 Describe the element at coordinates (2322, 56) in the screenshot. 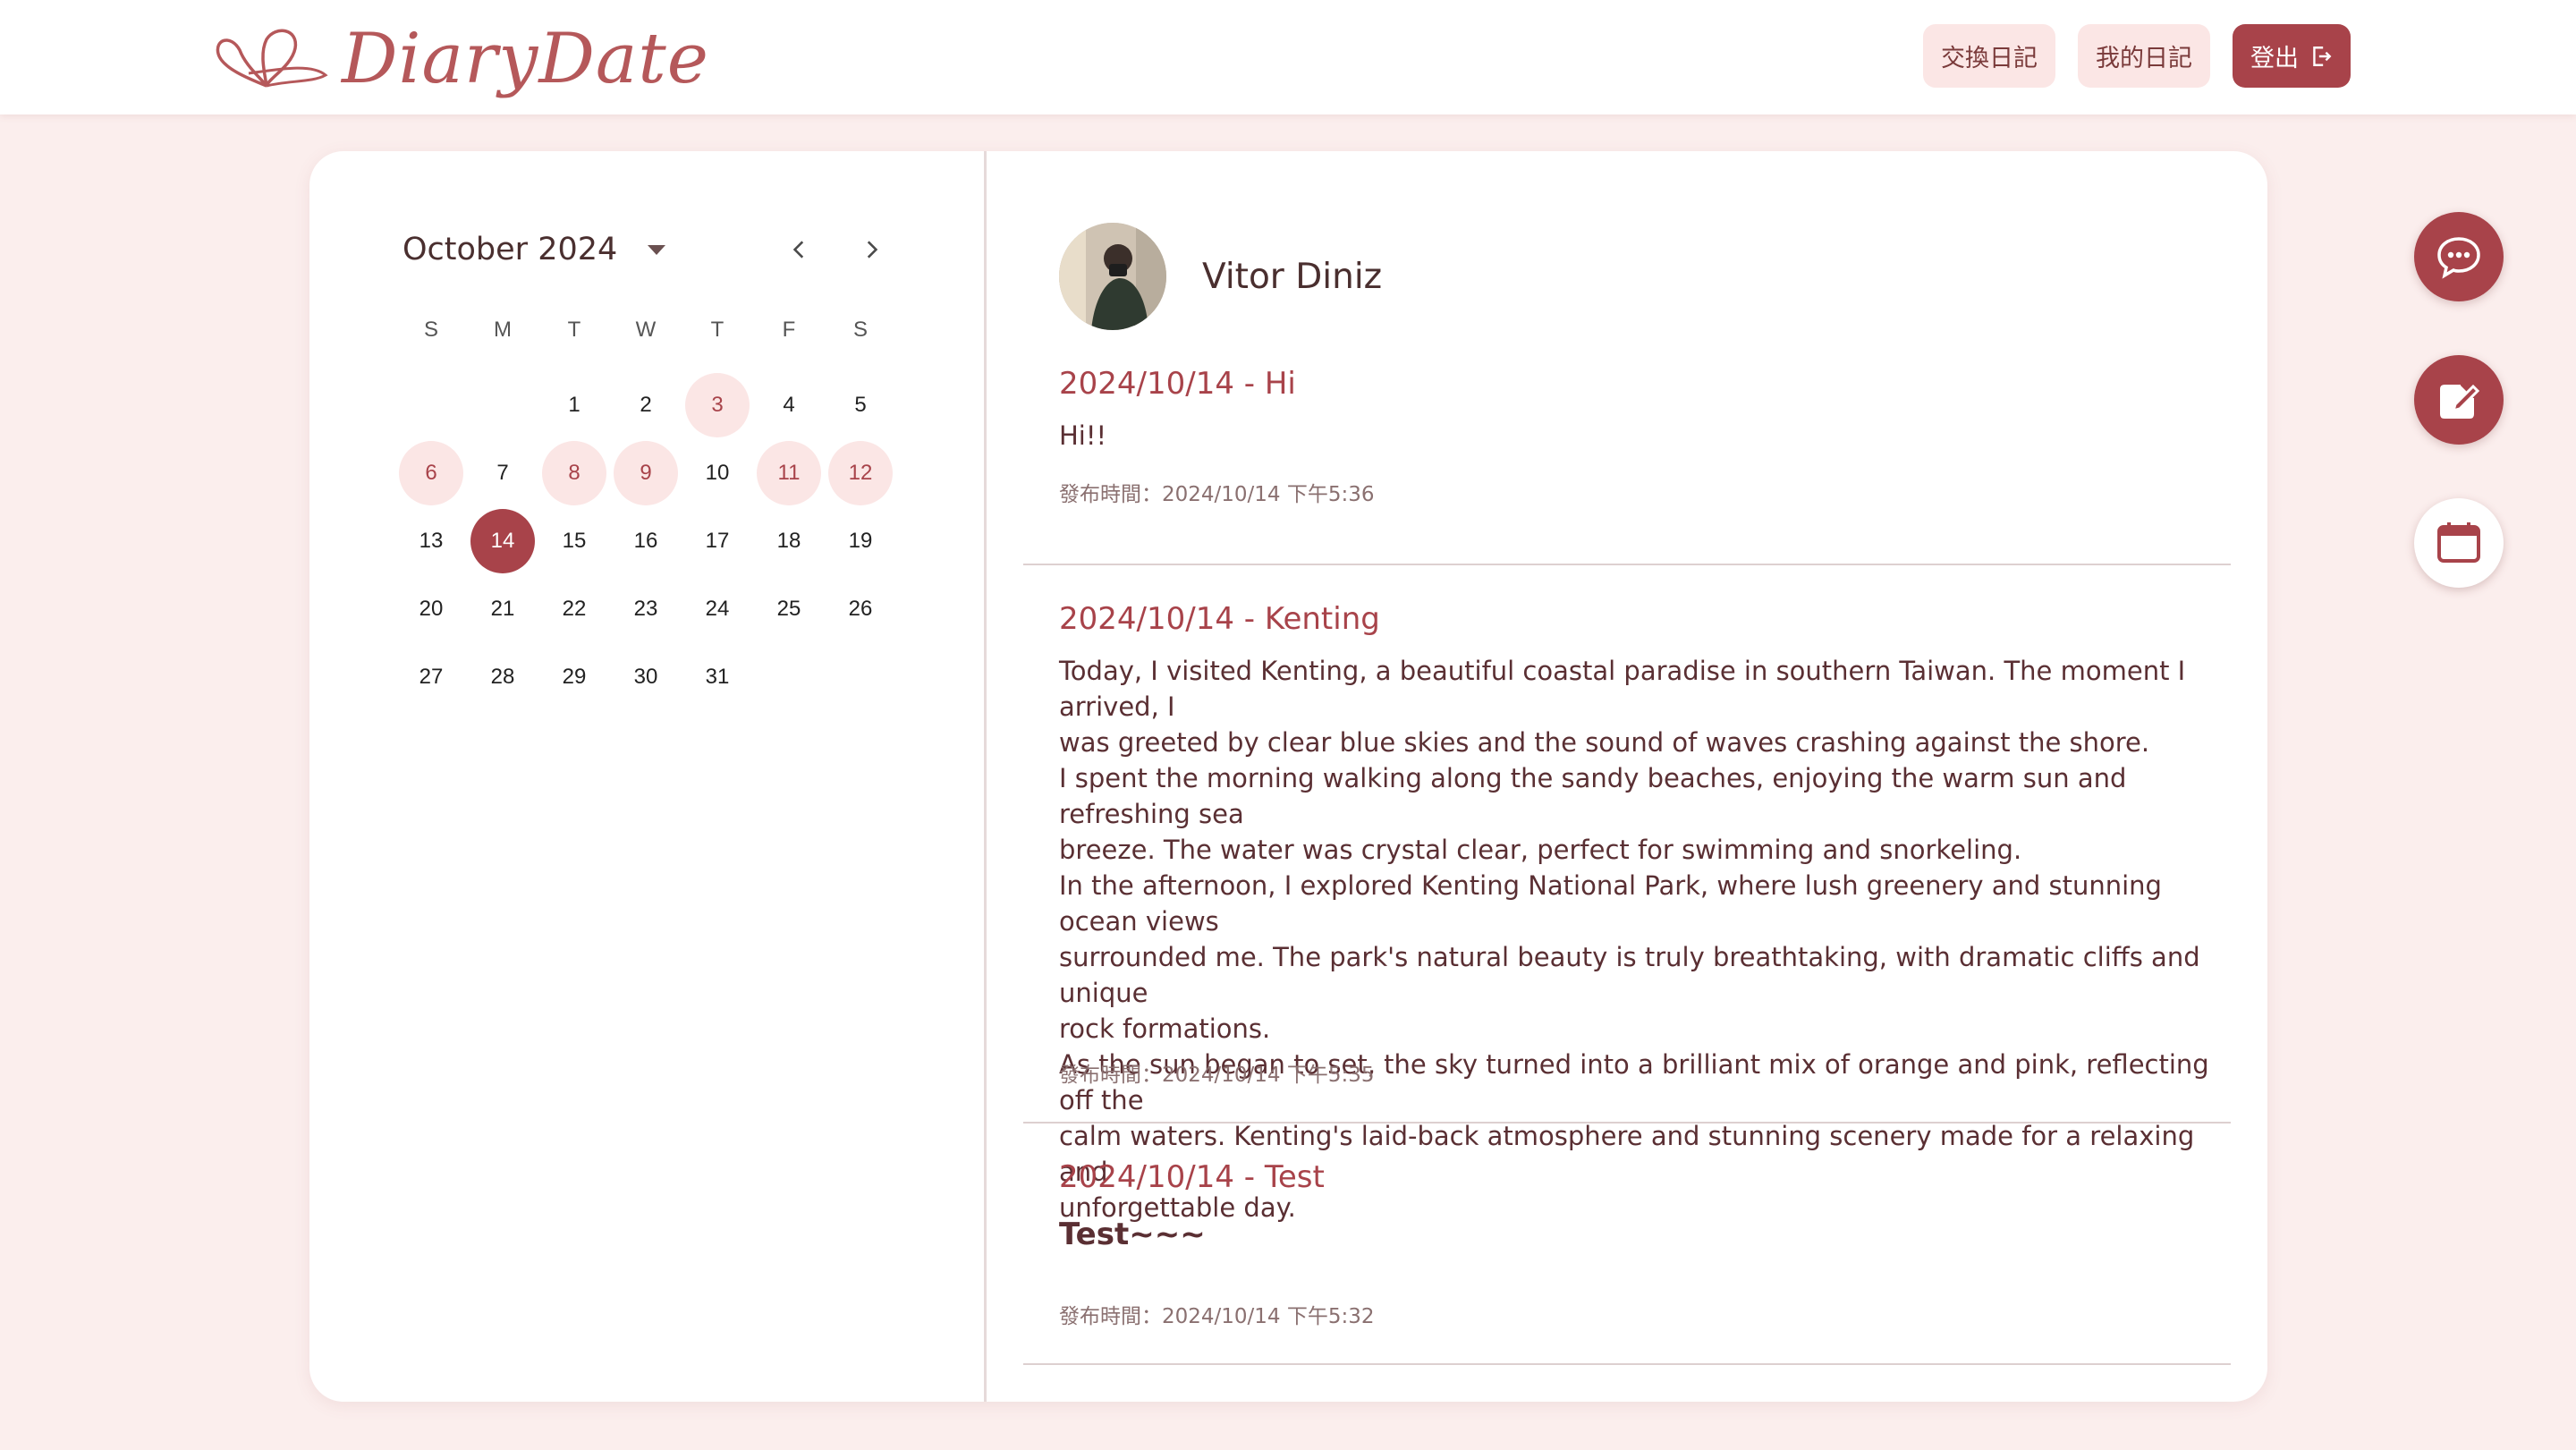

I see `logout-icon` at that location.